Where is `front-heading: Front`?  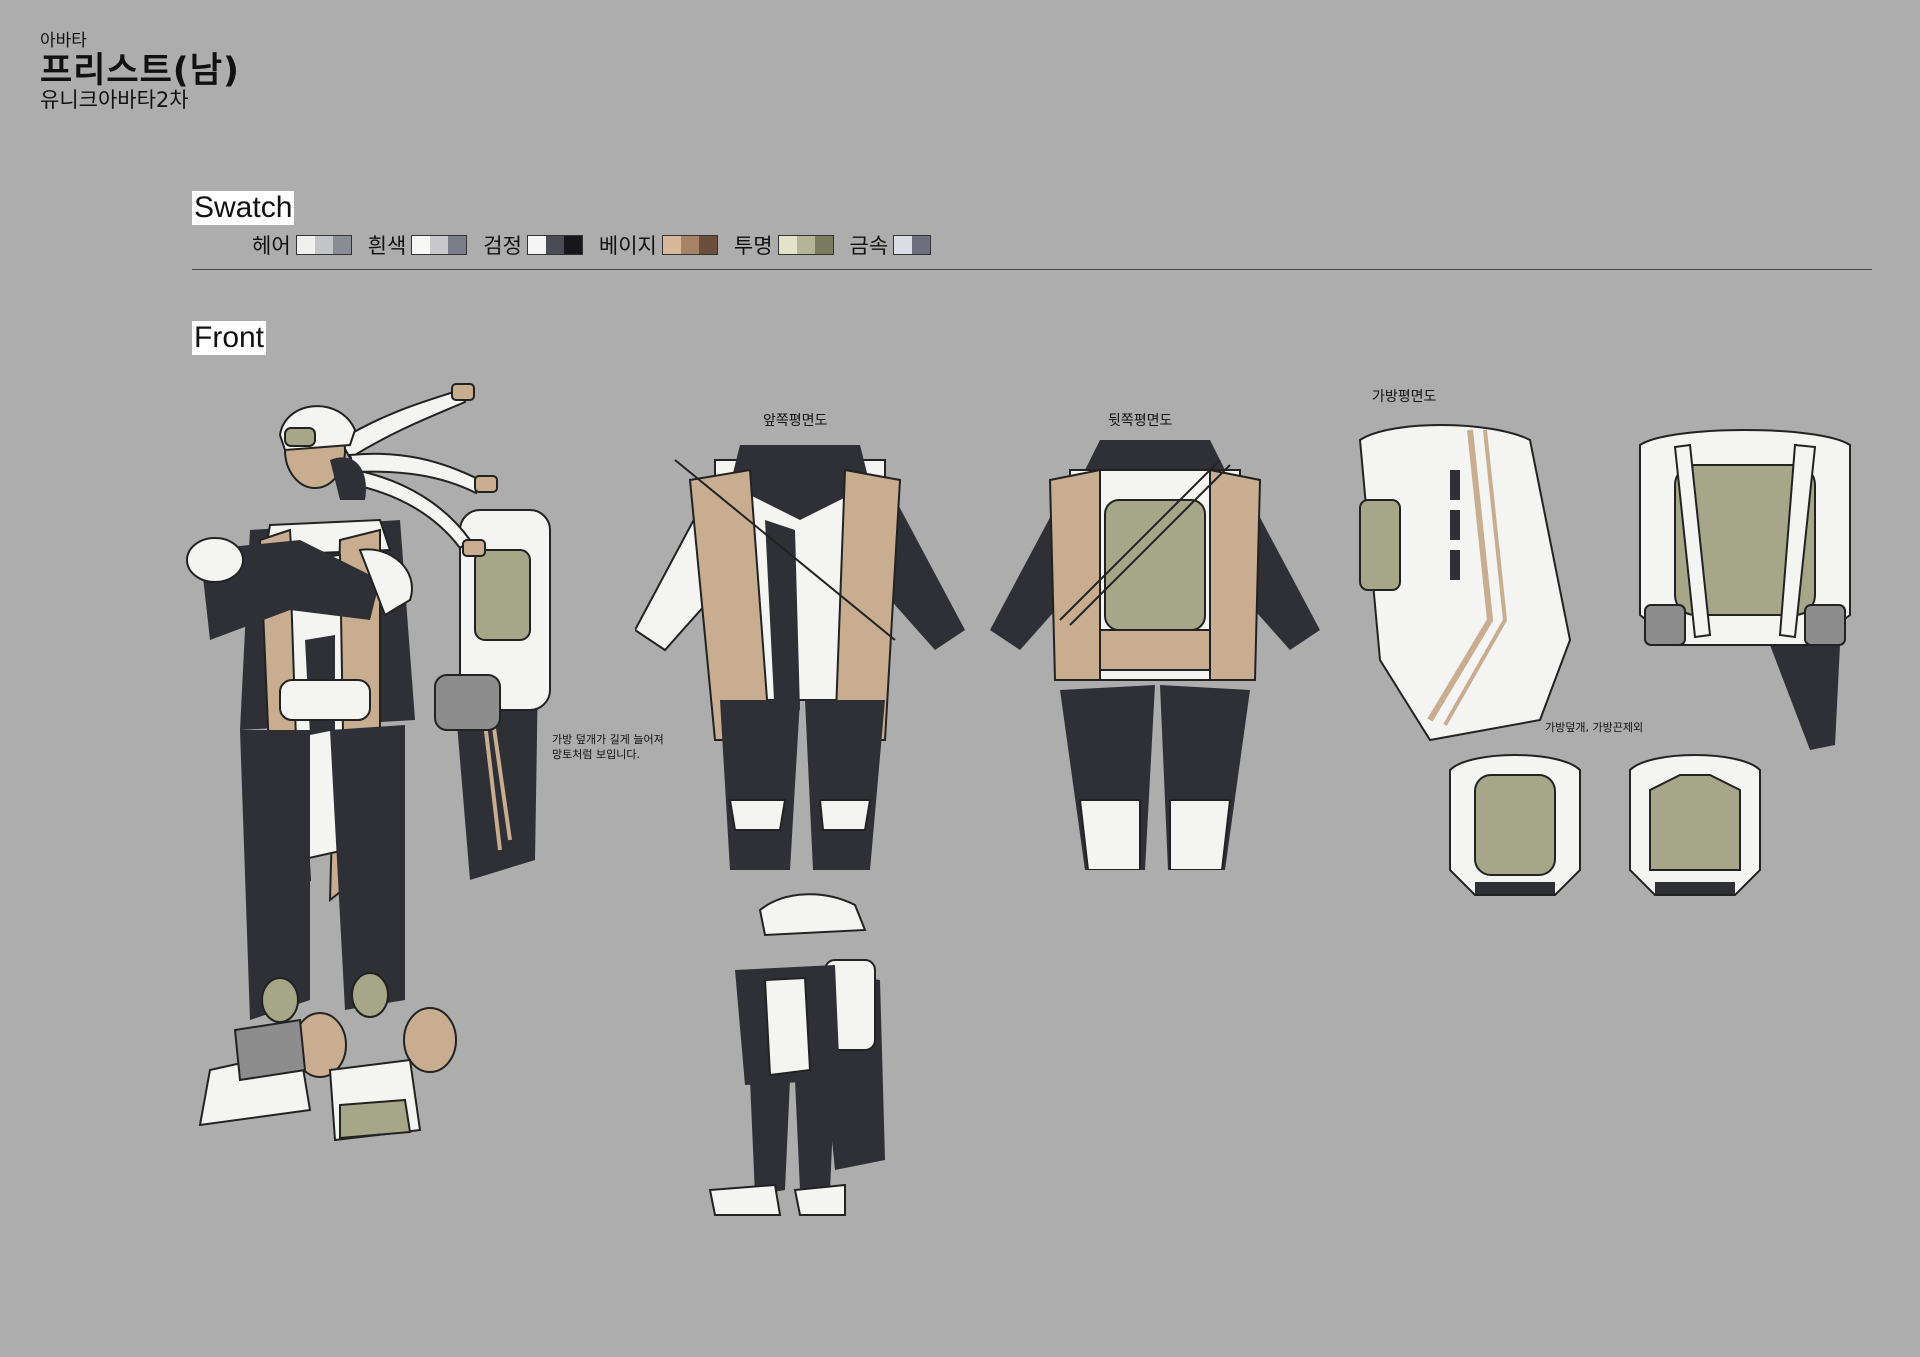
front-heading: Front is located at coordinates (229, 338).